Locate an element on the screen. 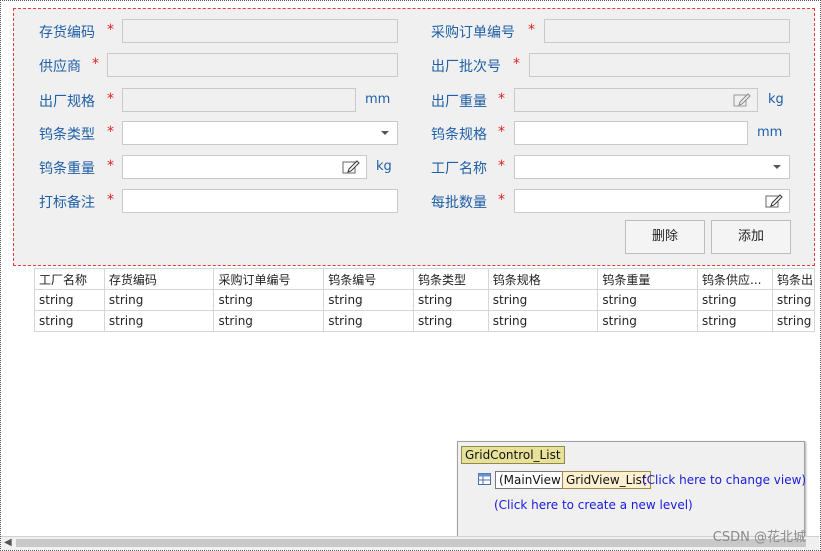 The height and width of the screenshot is (551, 821). grid-view-tag: GridView_List is located at coordinates (606, 480).